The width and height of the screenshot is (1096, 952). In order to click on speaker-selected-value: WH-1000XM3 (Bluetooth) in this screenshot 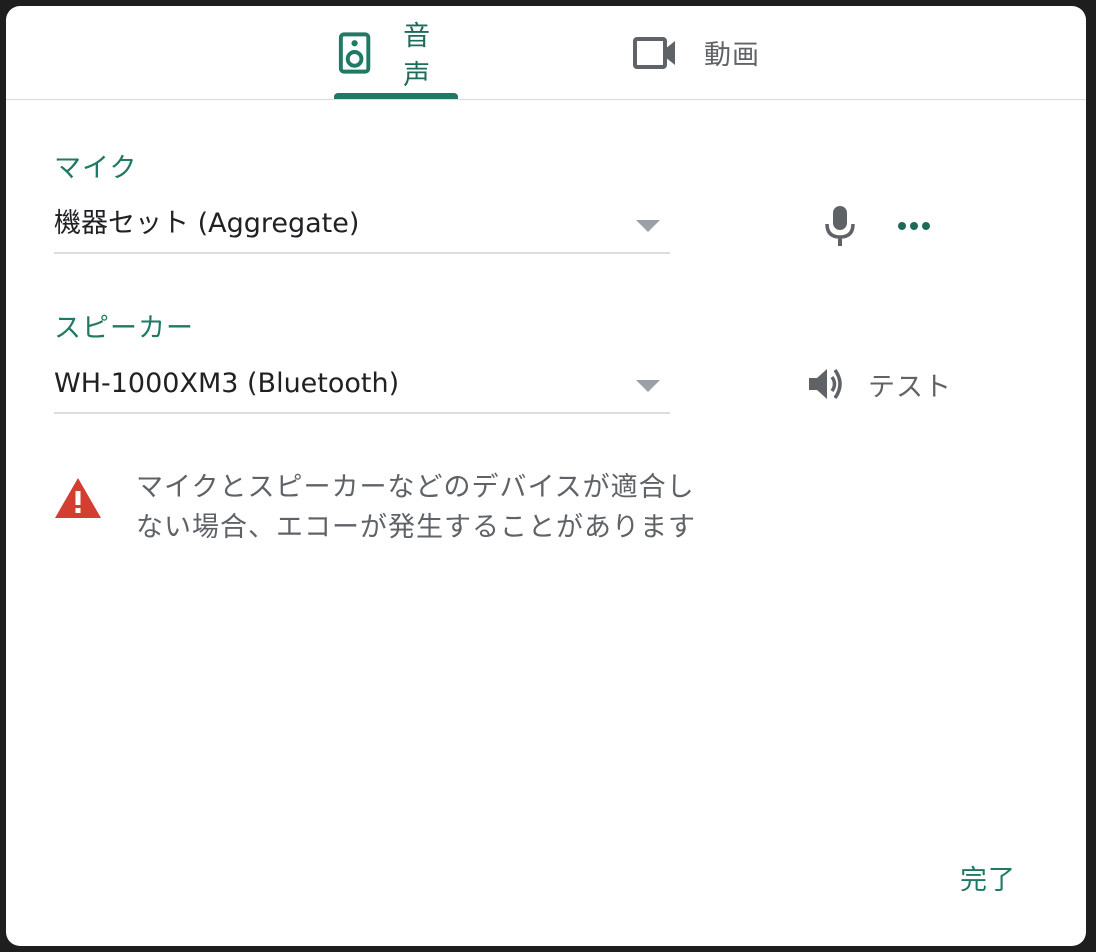, I will do `click(227, 383)`.